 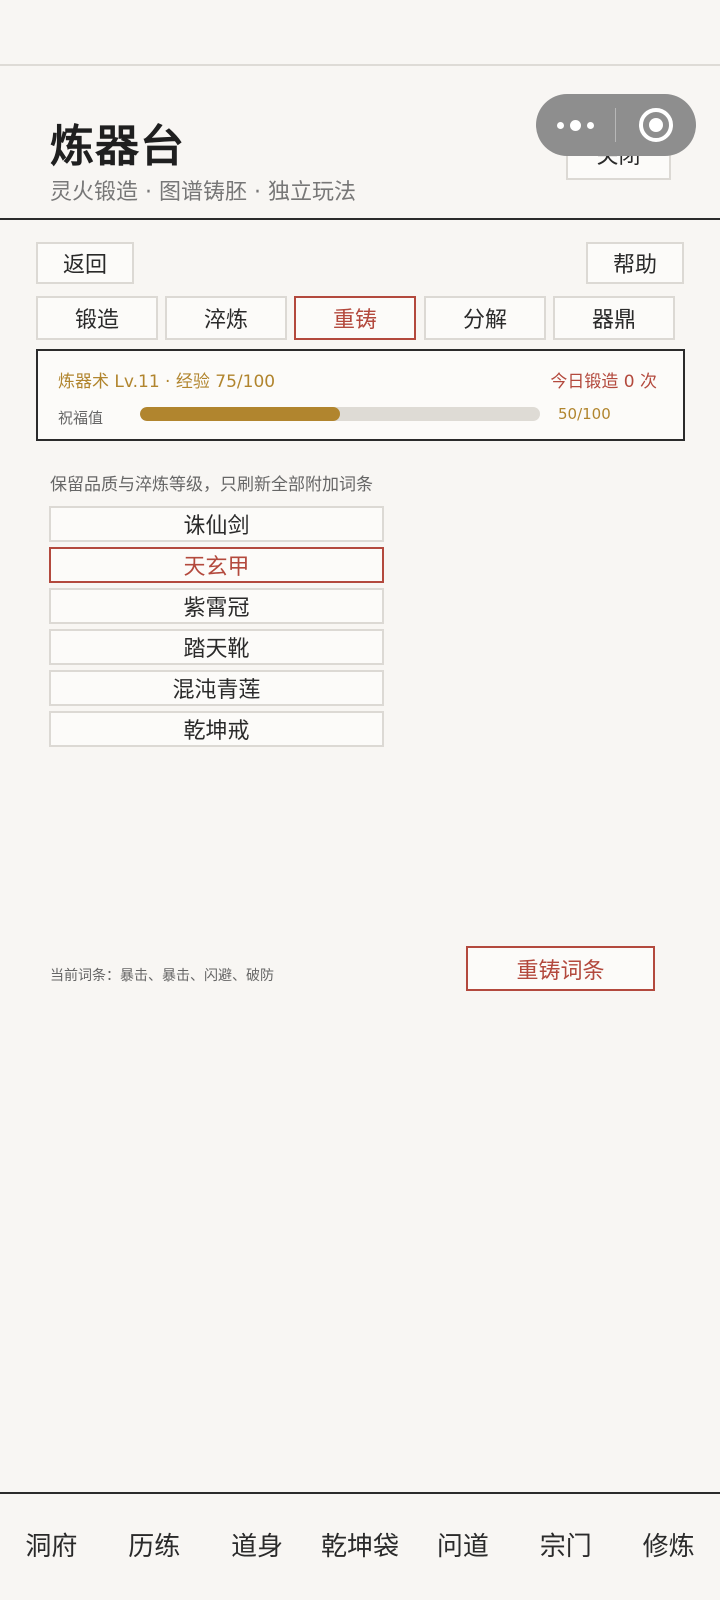 What do you see at coordinates (614, 318) in the screenshot?
I see `tab-cauldron: 器鼎` at bounding box center [614, 318].